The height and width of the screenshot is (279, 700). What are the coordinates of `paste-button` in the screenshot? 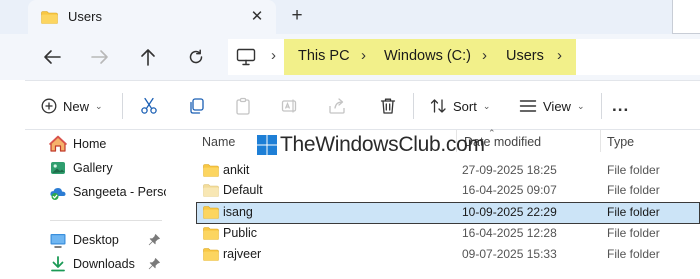 It's located at (243, 106).